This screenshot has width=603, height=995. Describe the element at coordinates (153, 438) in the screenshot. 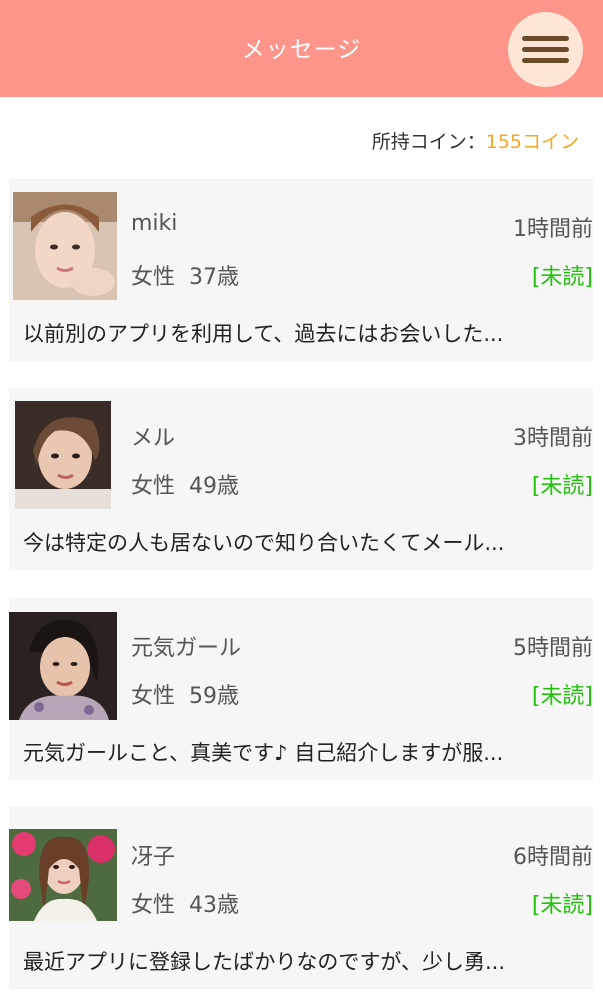

I see `sender-name: メル` at that location.